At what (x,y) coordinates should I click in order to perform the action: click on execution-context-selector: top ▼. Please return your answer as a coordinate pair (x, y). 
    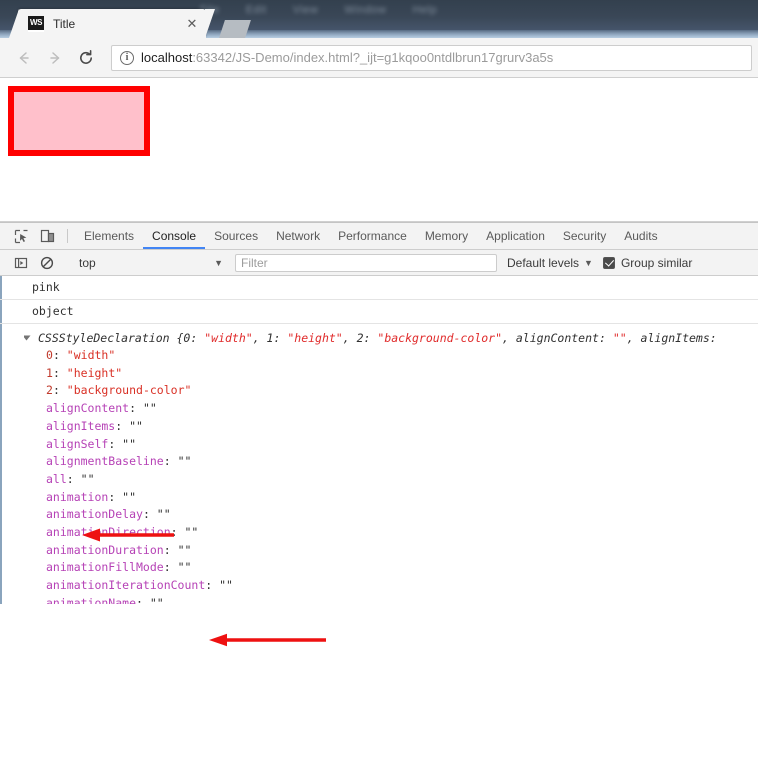
    Looking at the image, I should click on (154, 263).